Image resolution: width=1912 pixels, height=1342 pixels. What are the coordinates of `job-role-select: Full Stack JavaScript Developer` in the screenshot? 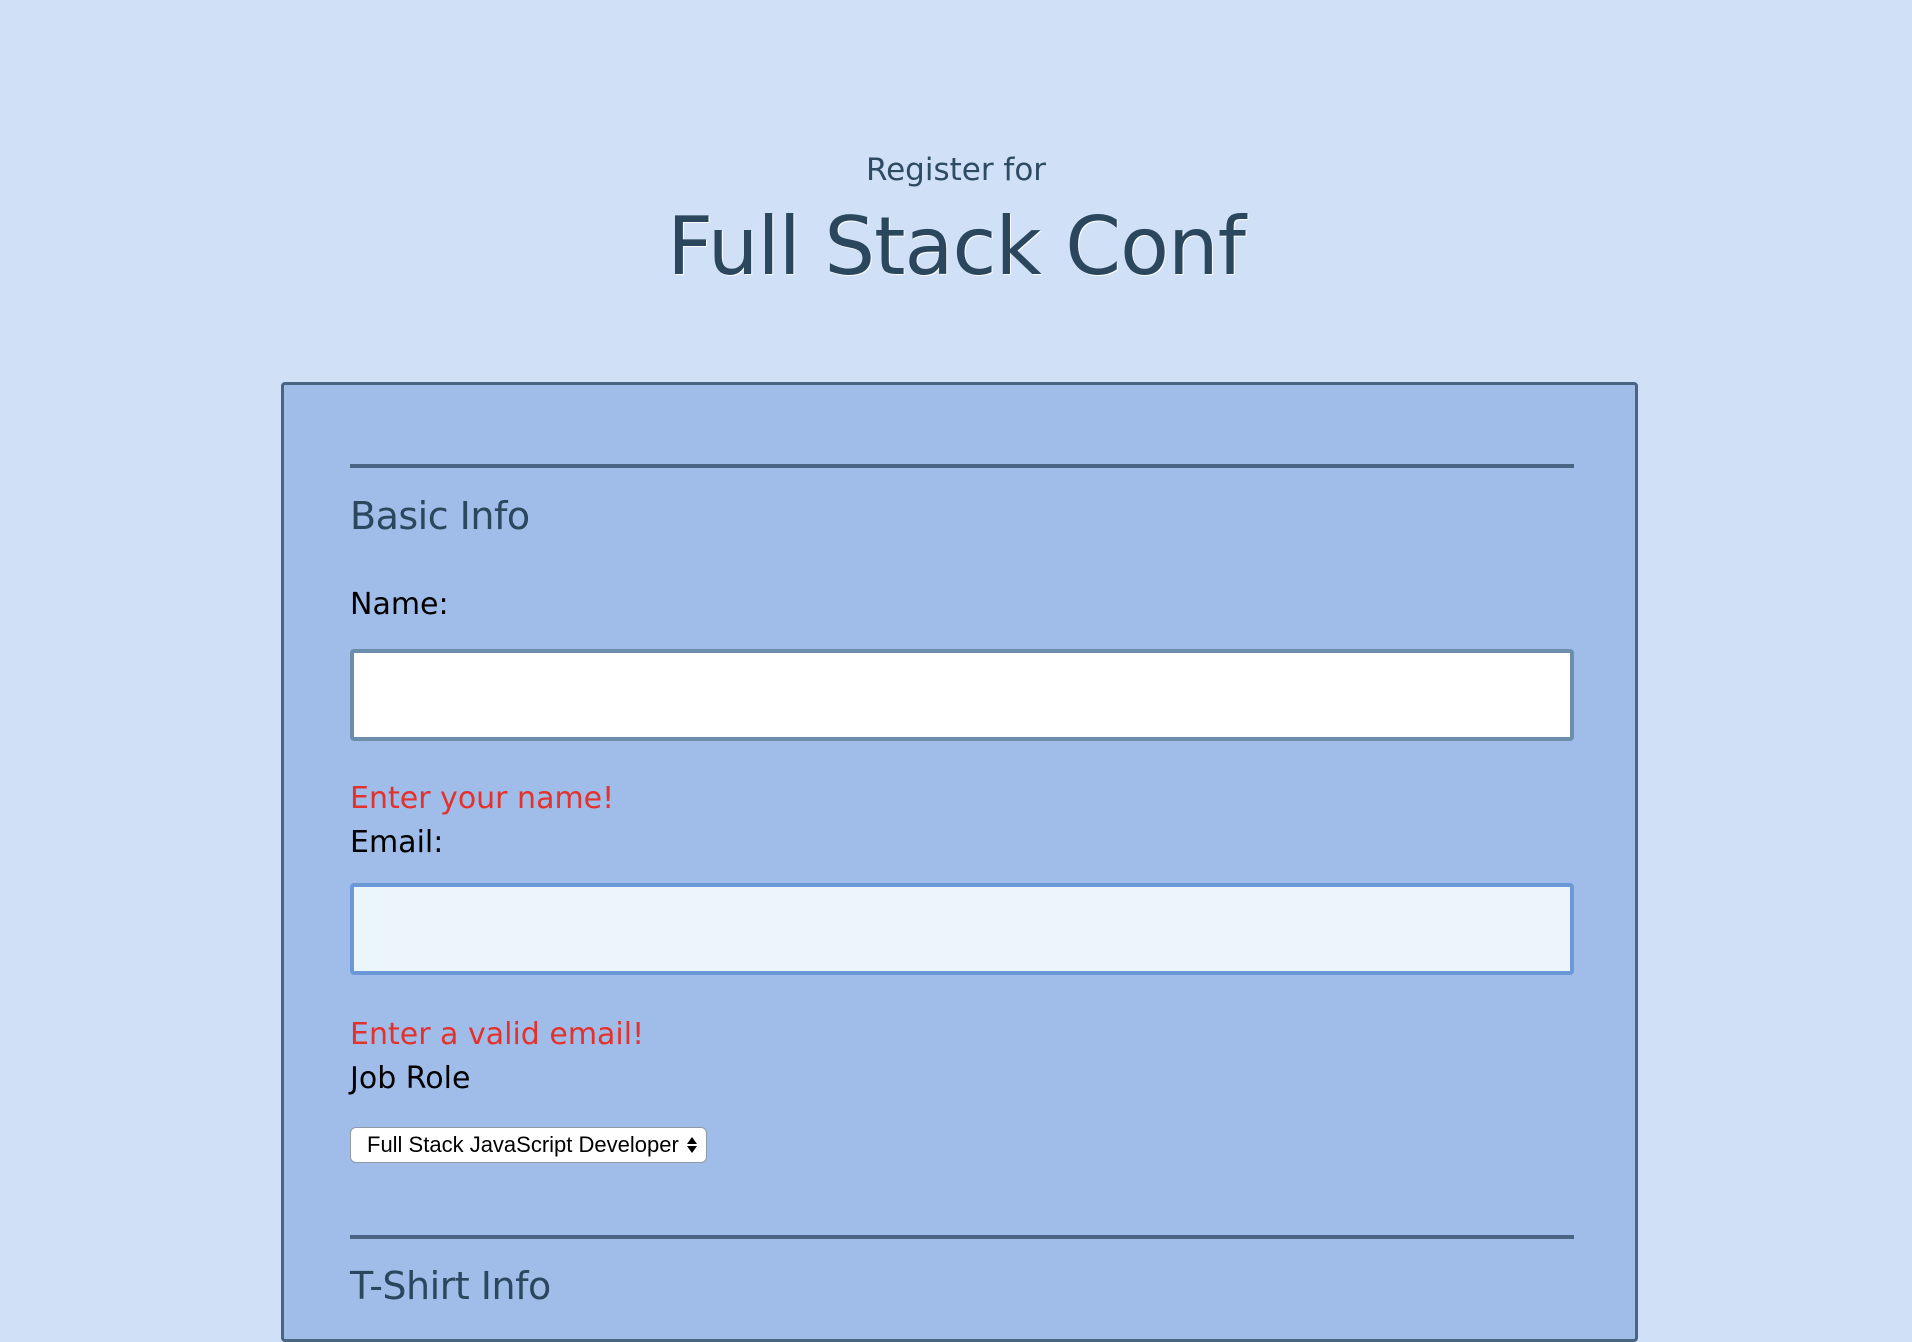 It's located at (528, 1145).